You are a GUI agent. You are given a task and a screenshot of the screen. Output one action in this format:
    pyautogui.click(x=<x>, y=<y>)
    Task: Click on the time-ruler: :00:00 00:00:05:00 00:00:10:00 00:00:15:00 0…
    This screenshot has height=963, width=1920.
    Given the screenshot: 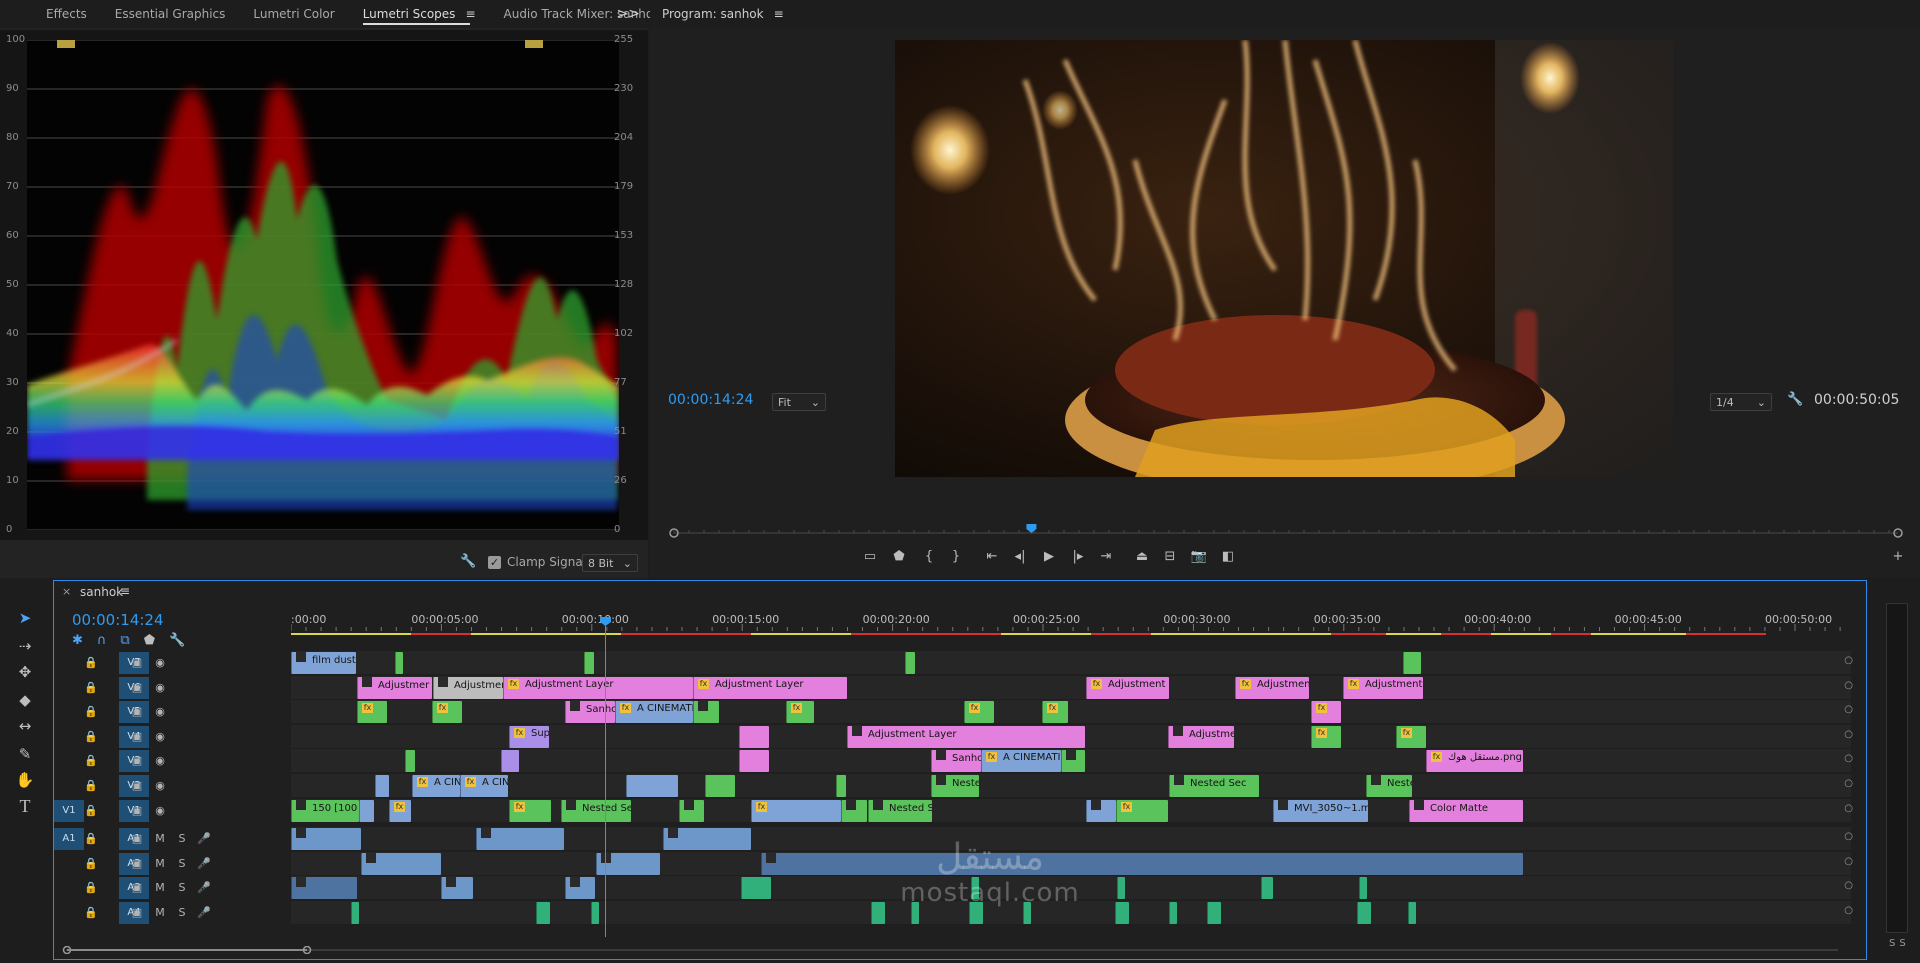 What is the action you would take?
    pyautogui.click(x=1070, y=622)
    